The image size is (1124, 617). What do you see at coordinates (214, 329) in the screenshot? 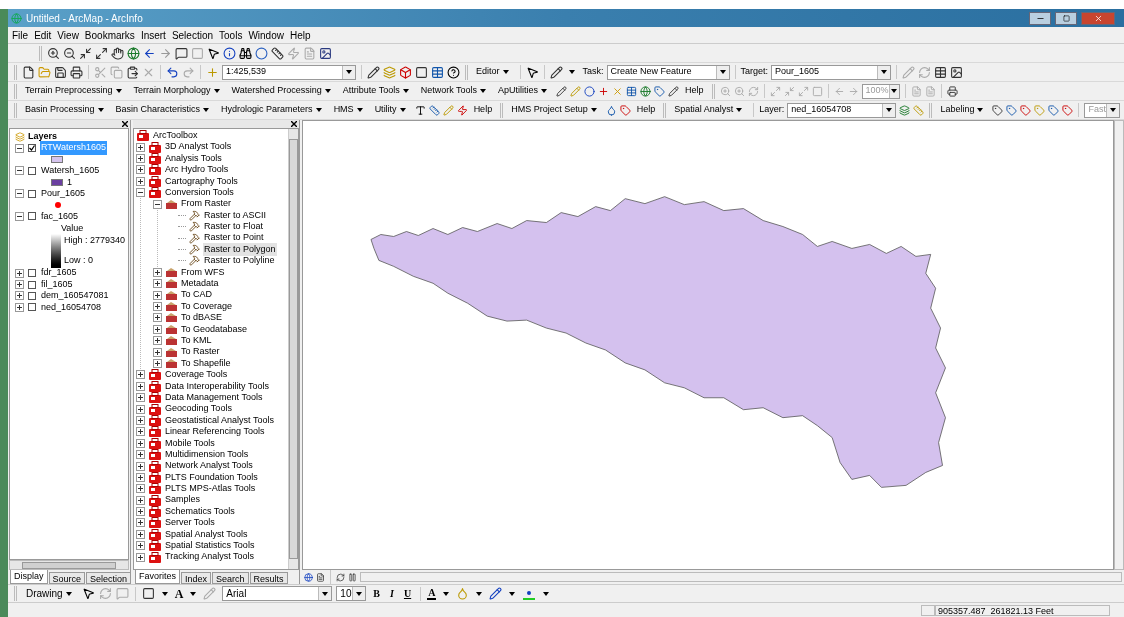
I see `toolset-item: To Geodatabase` at bounding box center [214, 329].